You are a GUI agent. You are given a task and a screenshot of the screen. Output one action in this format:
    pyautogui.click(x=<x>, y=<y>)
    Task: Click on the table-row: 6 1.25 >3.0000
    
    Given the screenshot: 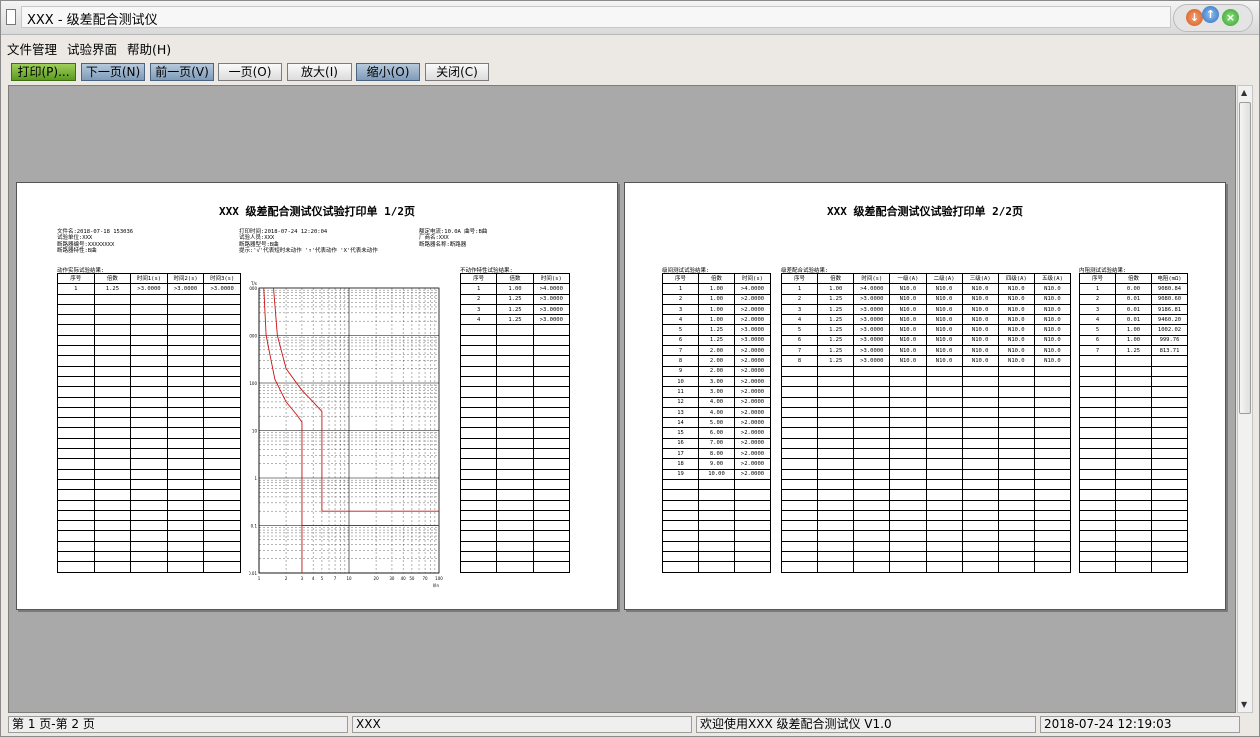 What is the action you would take?
    pyautogui.click(x=716, y=340)
    